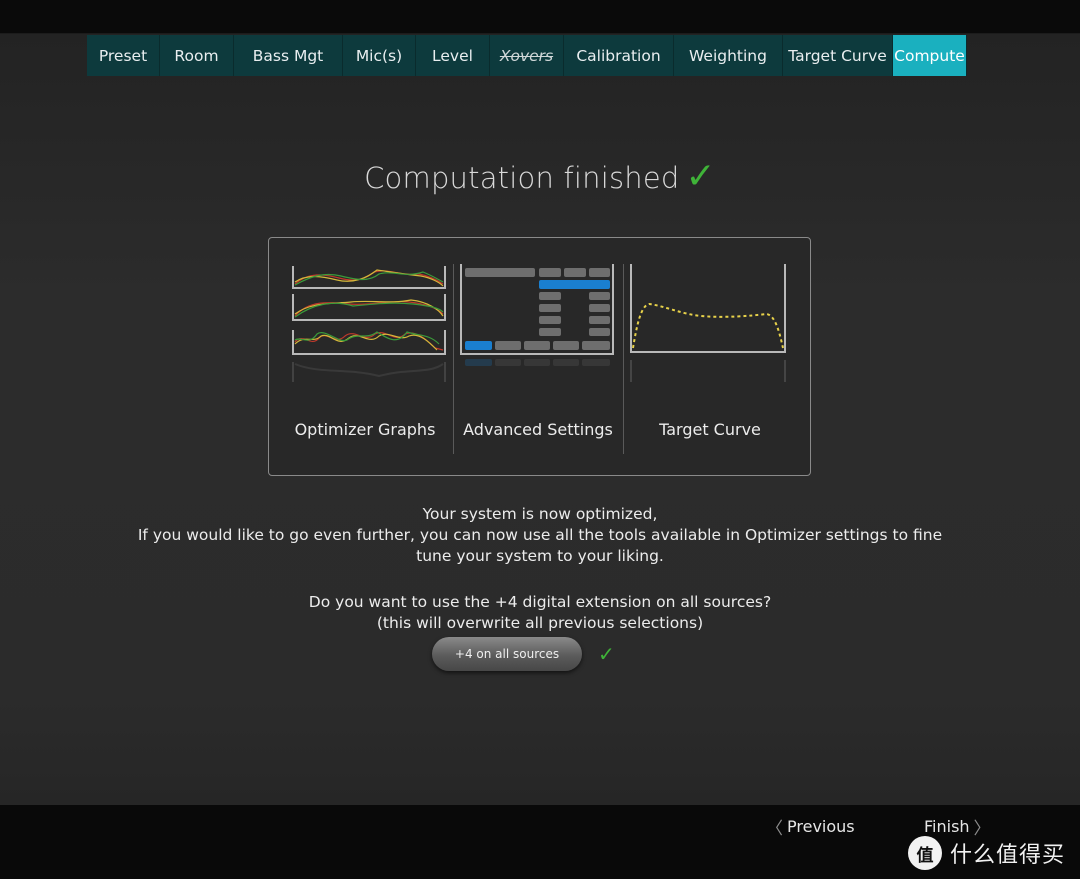 This screenshot has height=879, width=1080. I want to click on tab-label: Weighting, so click(728, 55).